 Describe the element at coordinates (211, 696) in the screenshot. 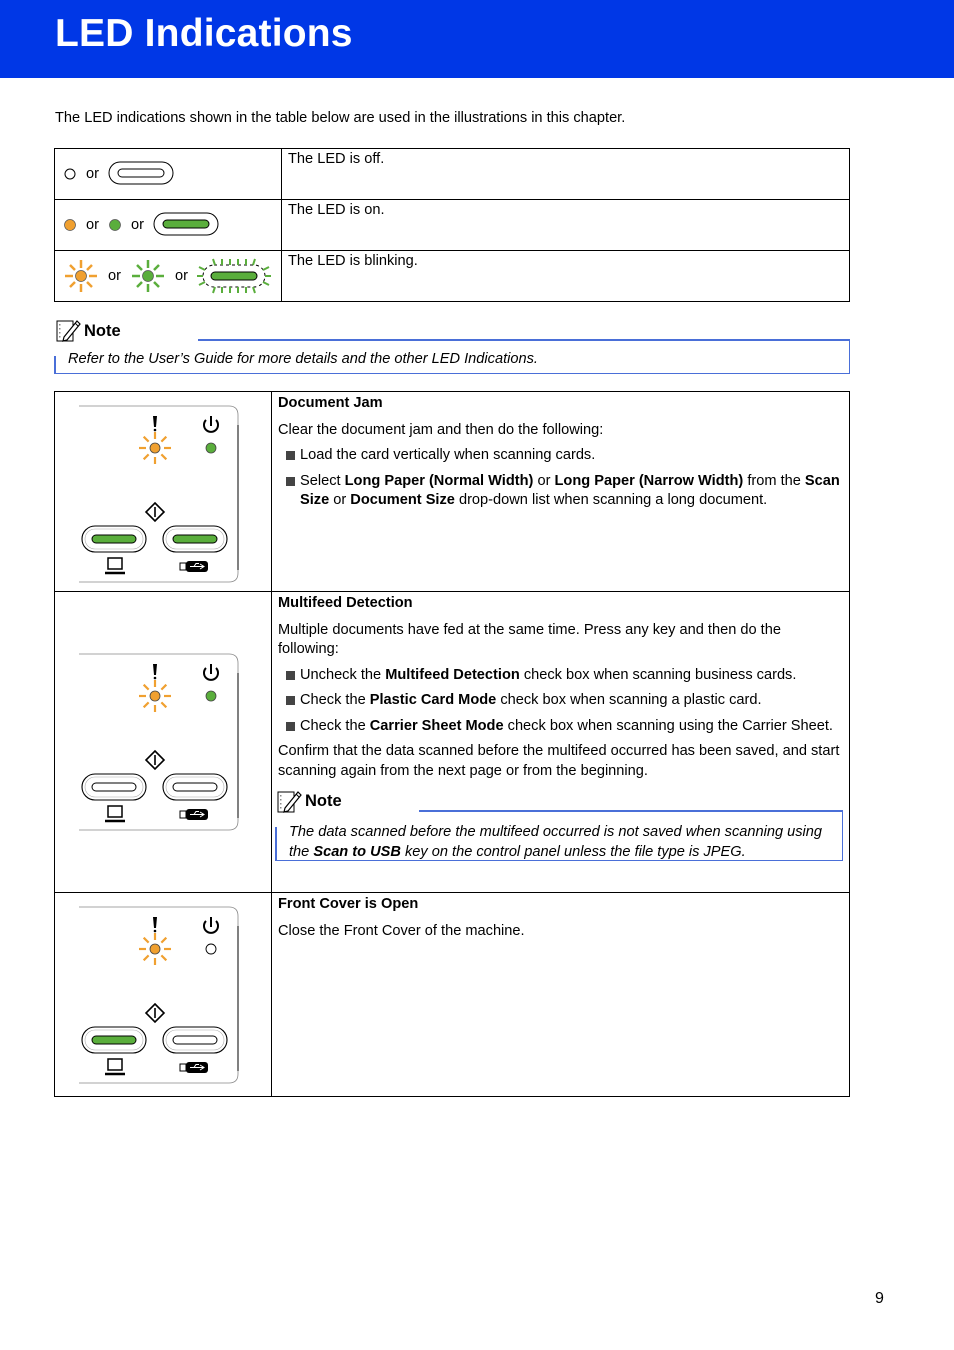

I see `power-led-on-icon` at that location.